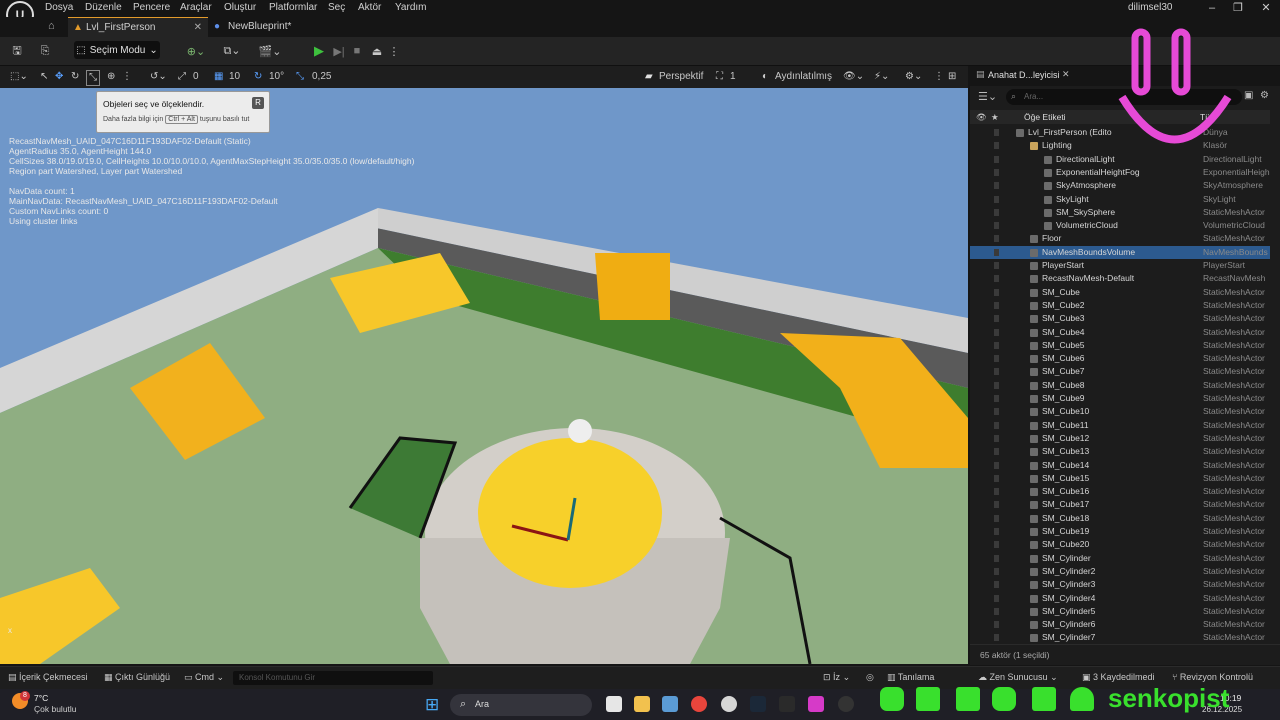  I want to click on rotation-snap-icon: ↻, so click(258, 77).